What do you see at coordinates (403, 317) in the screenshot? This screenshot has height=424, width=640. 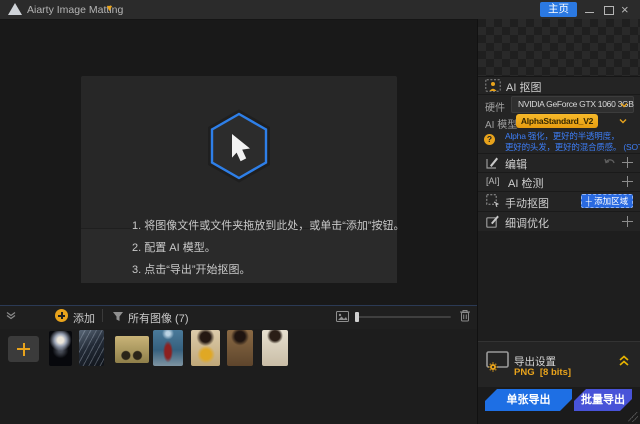 I see `thumbnail-size-slider` at bounding box center [403, 317].